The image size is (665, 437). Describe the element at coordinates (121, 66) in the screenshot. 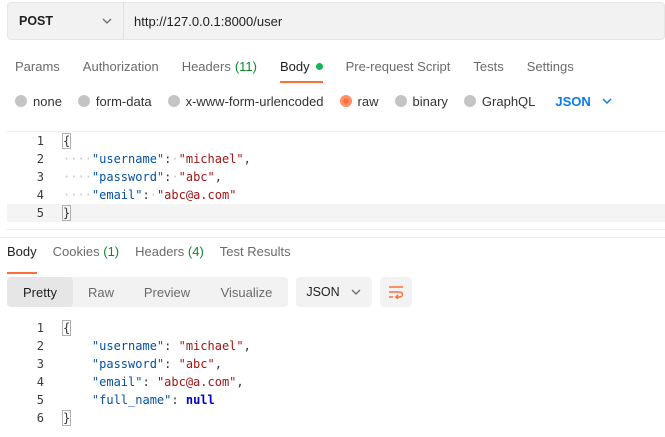

I see `tab-authorization: Authorization` at that location.